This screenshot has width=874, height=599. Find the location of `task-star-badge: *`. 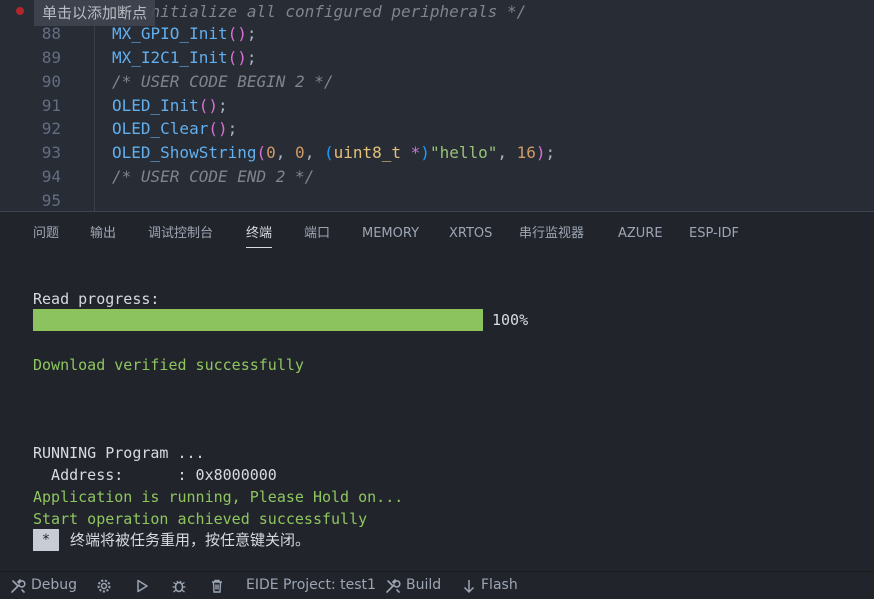

task-star-badge: * is located at coordinates (46, 540).